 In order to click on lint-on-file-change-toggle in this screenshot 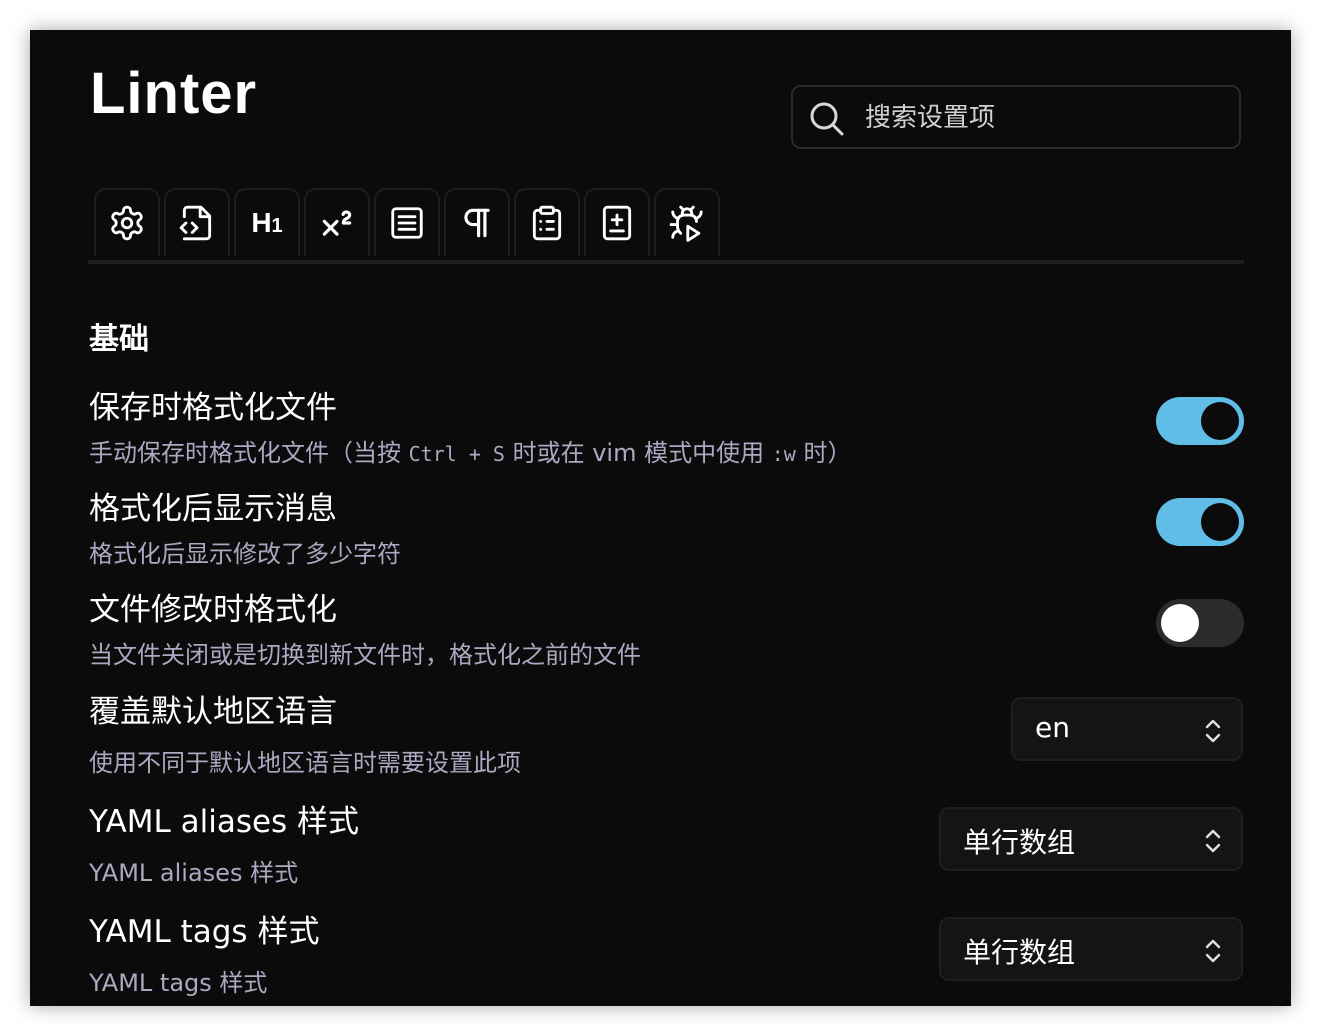, I will do `click(1200, 623)`.